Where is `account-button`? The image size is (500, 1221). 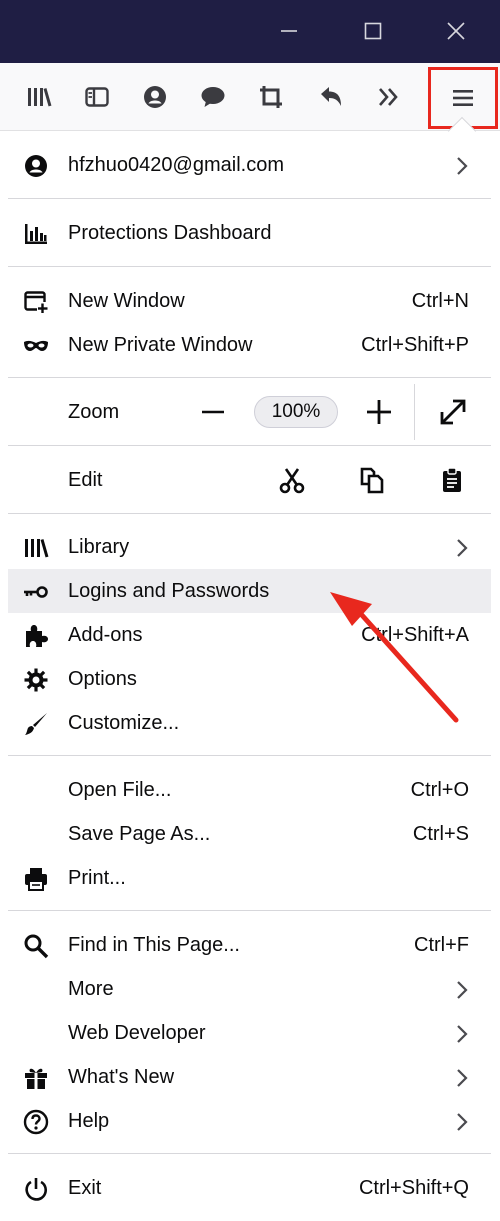 account-button is located at coordinates (155, 97).